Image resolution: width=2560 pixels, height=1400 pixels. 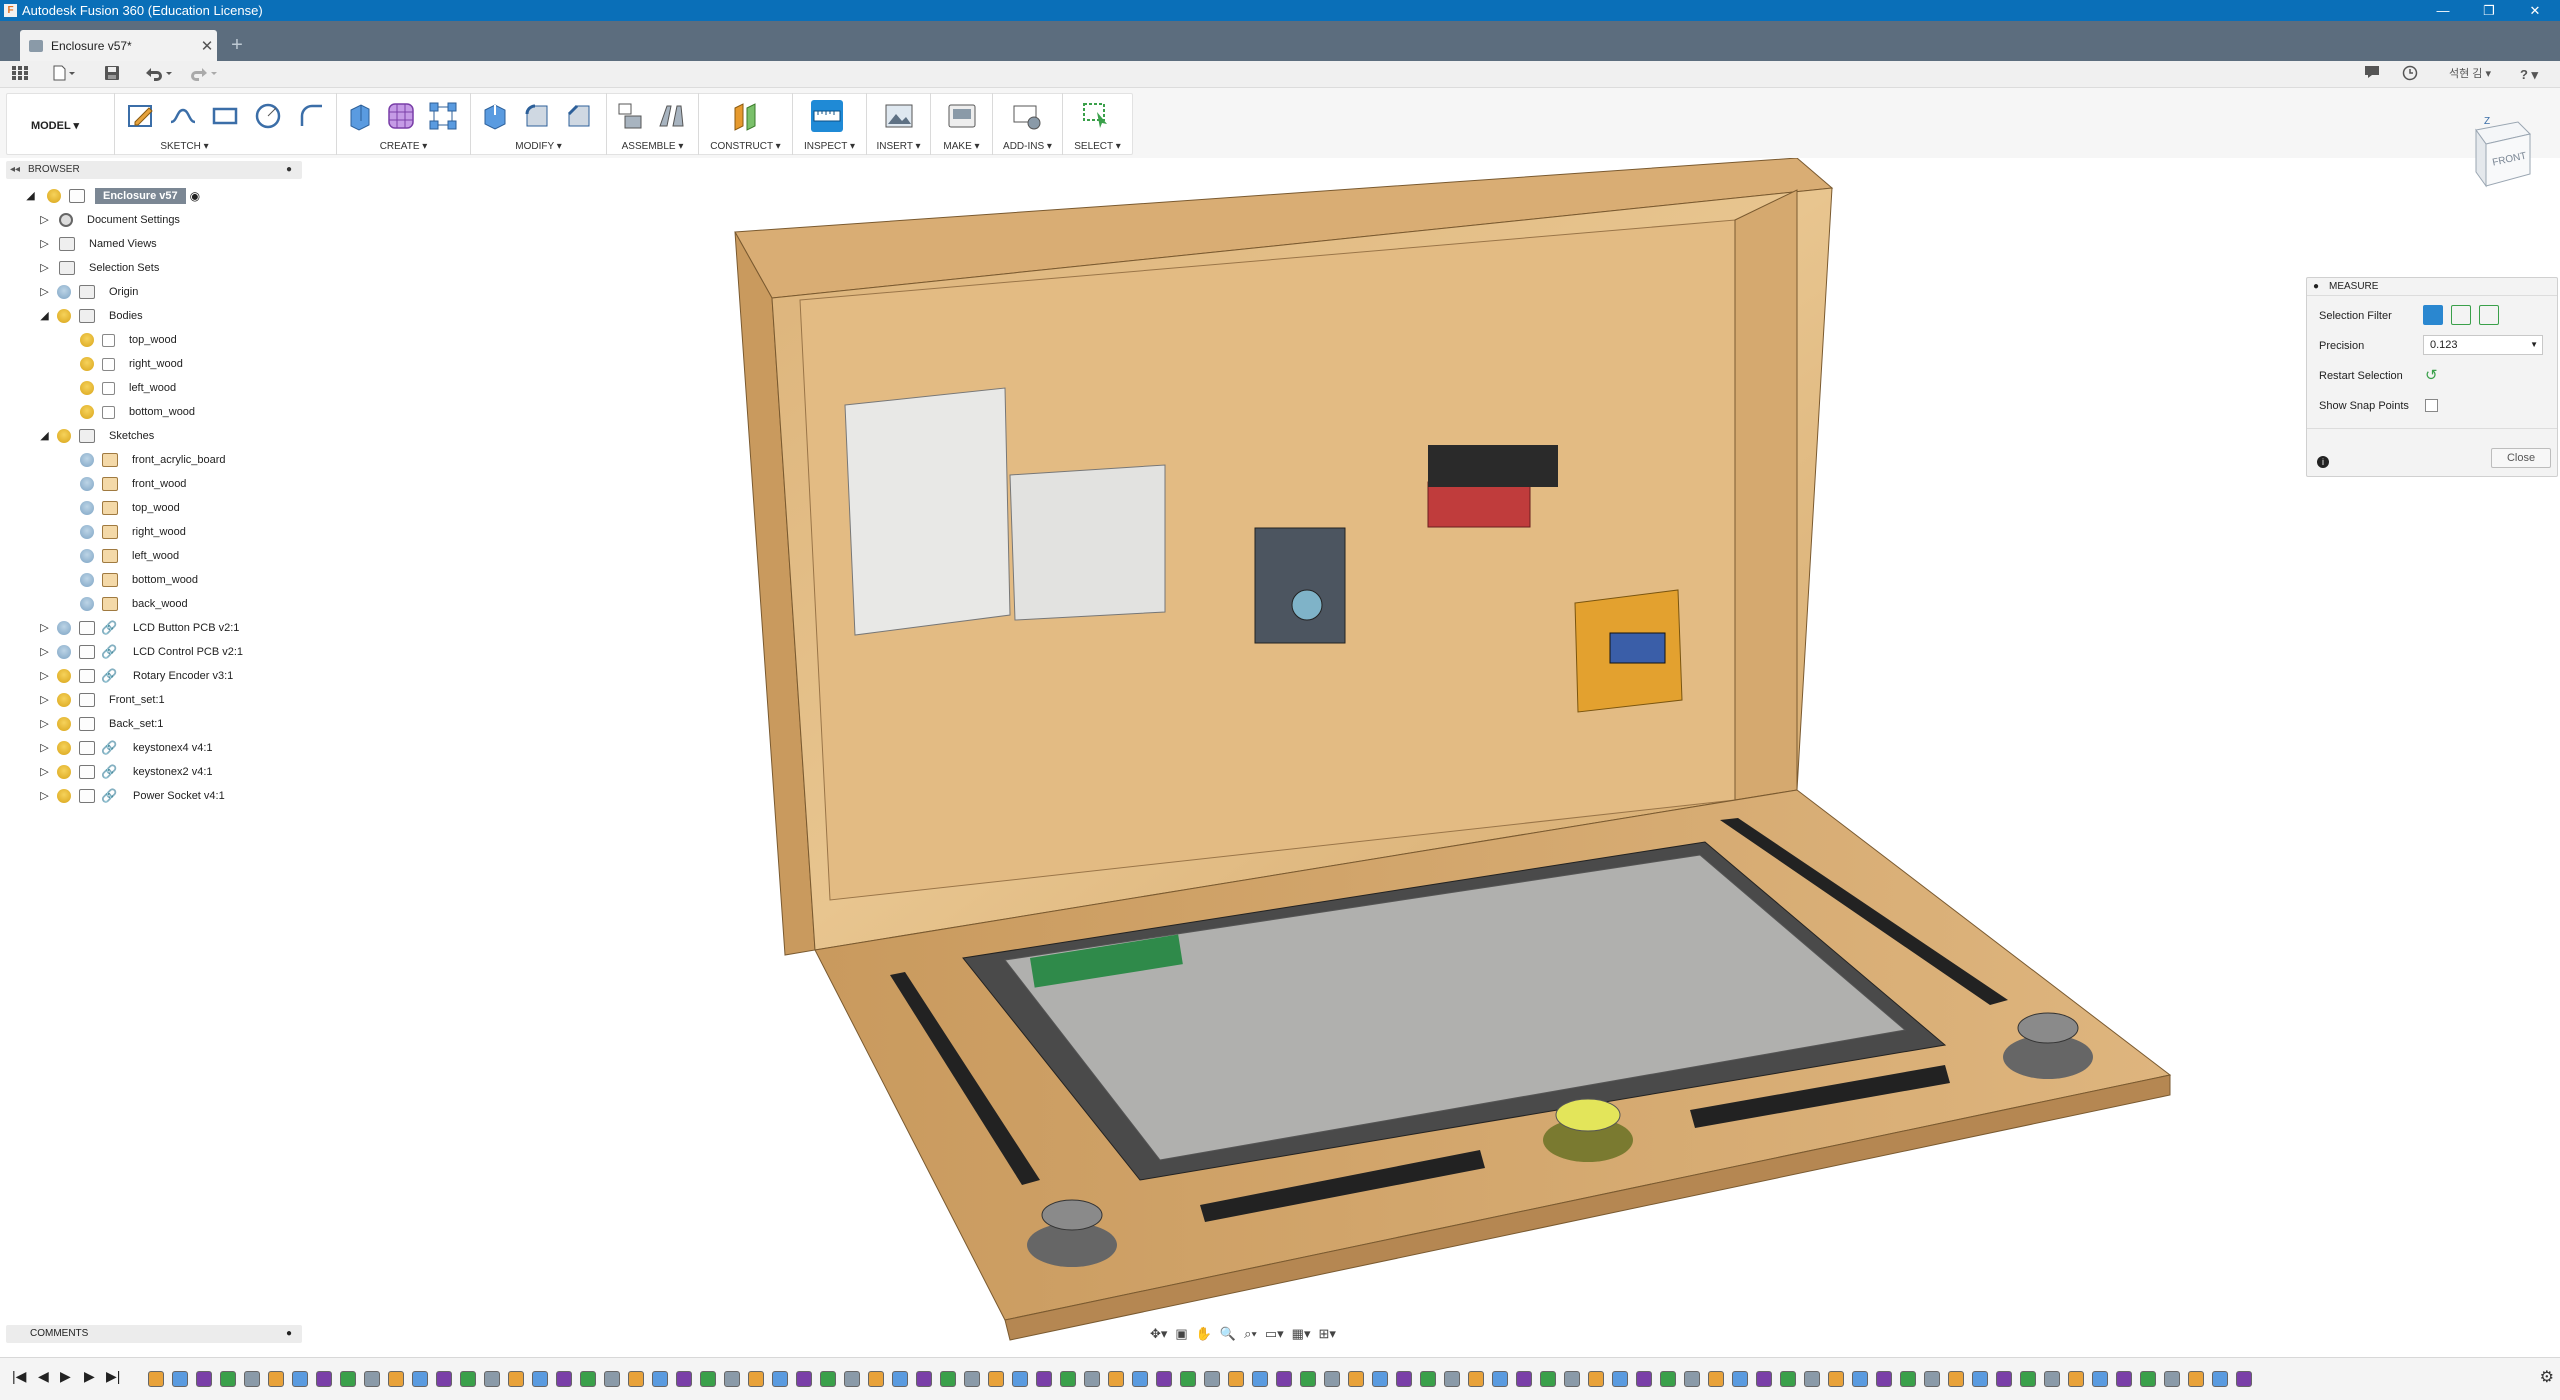 What do you see at coordinates (203, 74) in the screenshot?
I see `redo-icon` at bounding box center [203, 74].